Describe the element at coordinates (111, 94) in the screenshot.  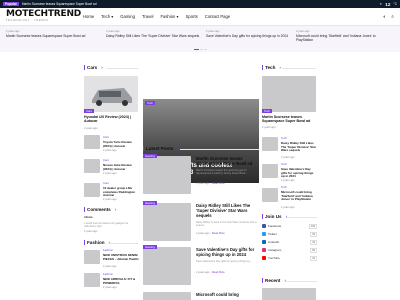
I see `car-featured-image` at that location.